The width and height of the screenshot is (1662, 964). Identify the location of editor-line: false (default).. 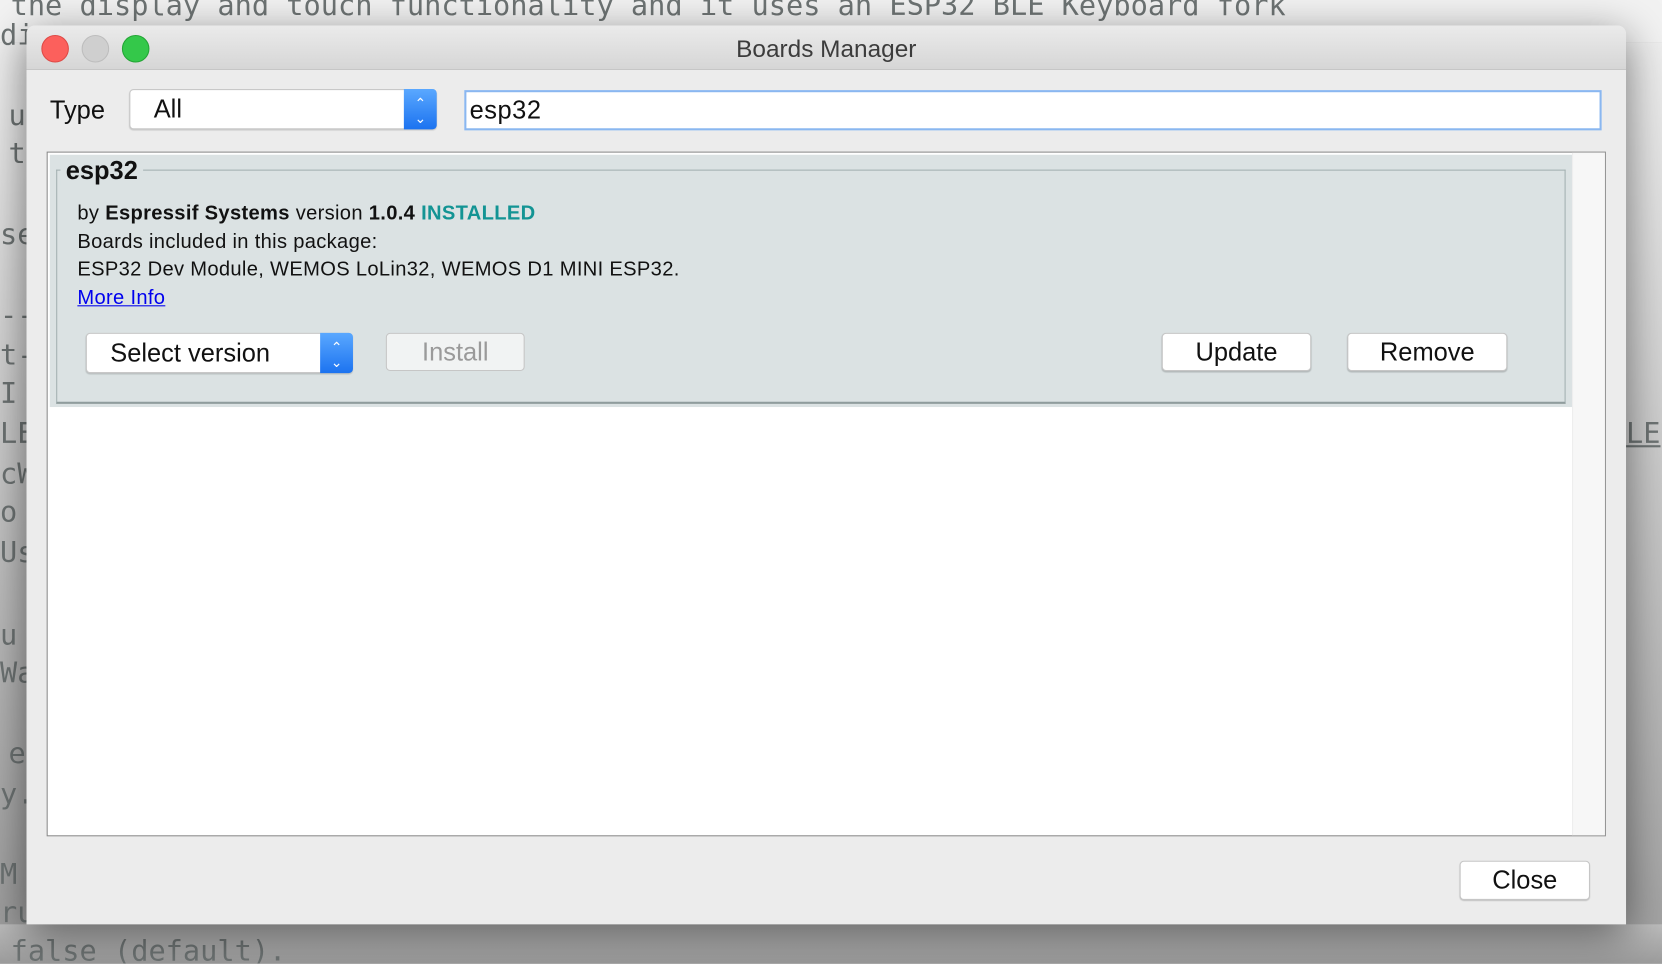
(148, 949).